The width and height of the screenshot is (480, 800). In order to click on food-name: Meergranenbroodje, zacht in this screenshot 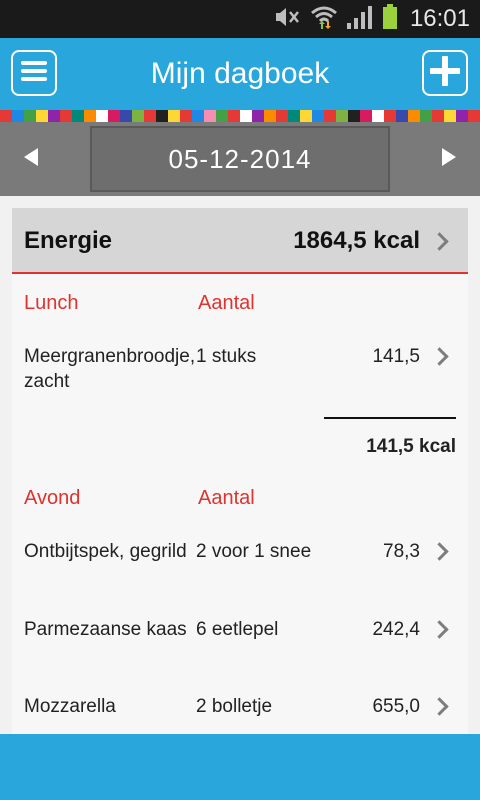, I will do `click(110, 369)`.